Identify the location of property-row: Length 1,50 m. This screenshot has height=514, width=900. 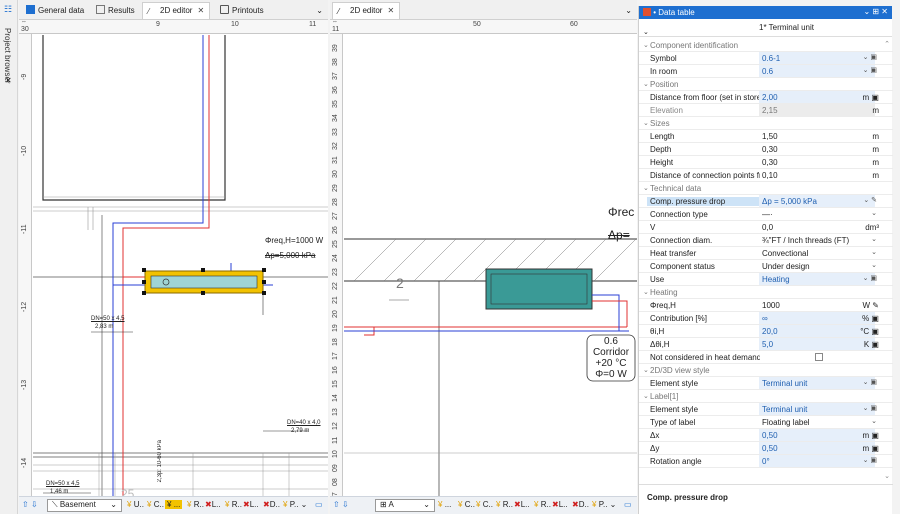
(766, 136).